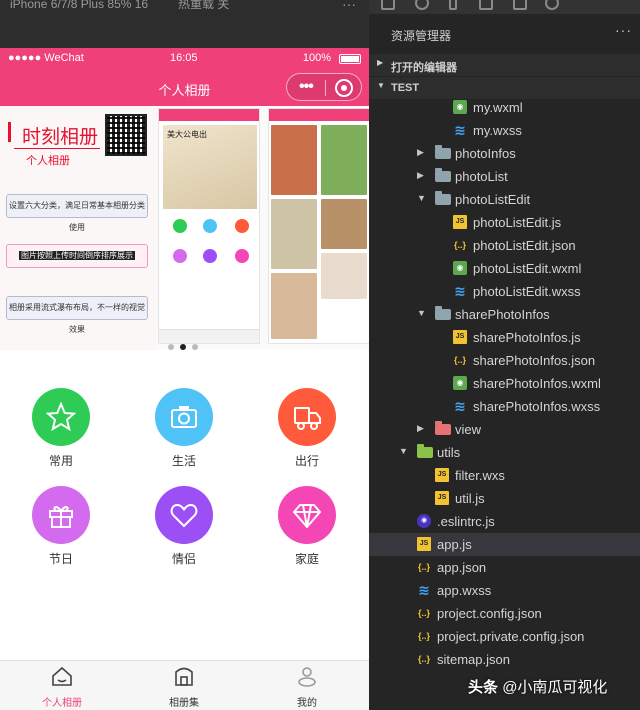 This screenshot has height=710, width=640. Describe the element at coordinates (504, 544) in the screenshot. I see `tree-file: JS app.js` at that location.